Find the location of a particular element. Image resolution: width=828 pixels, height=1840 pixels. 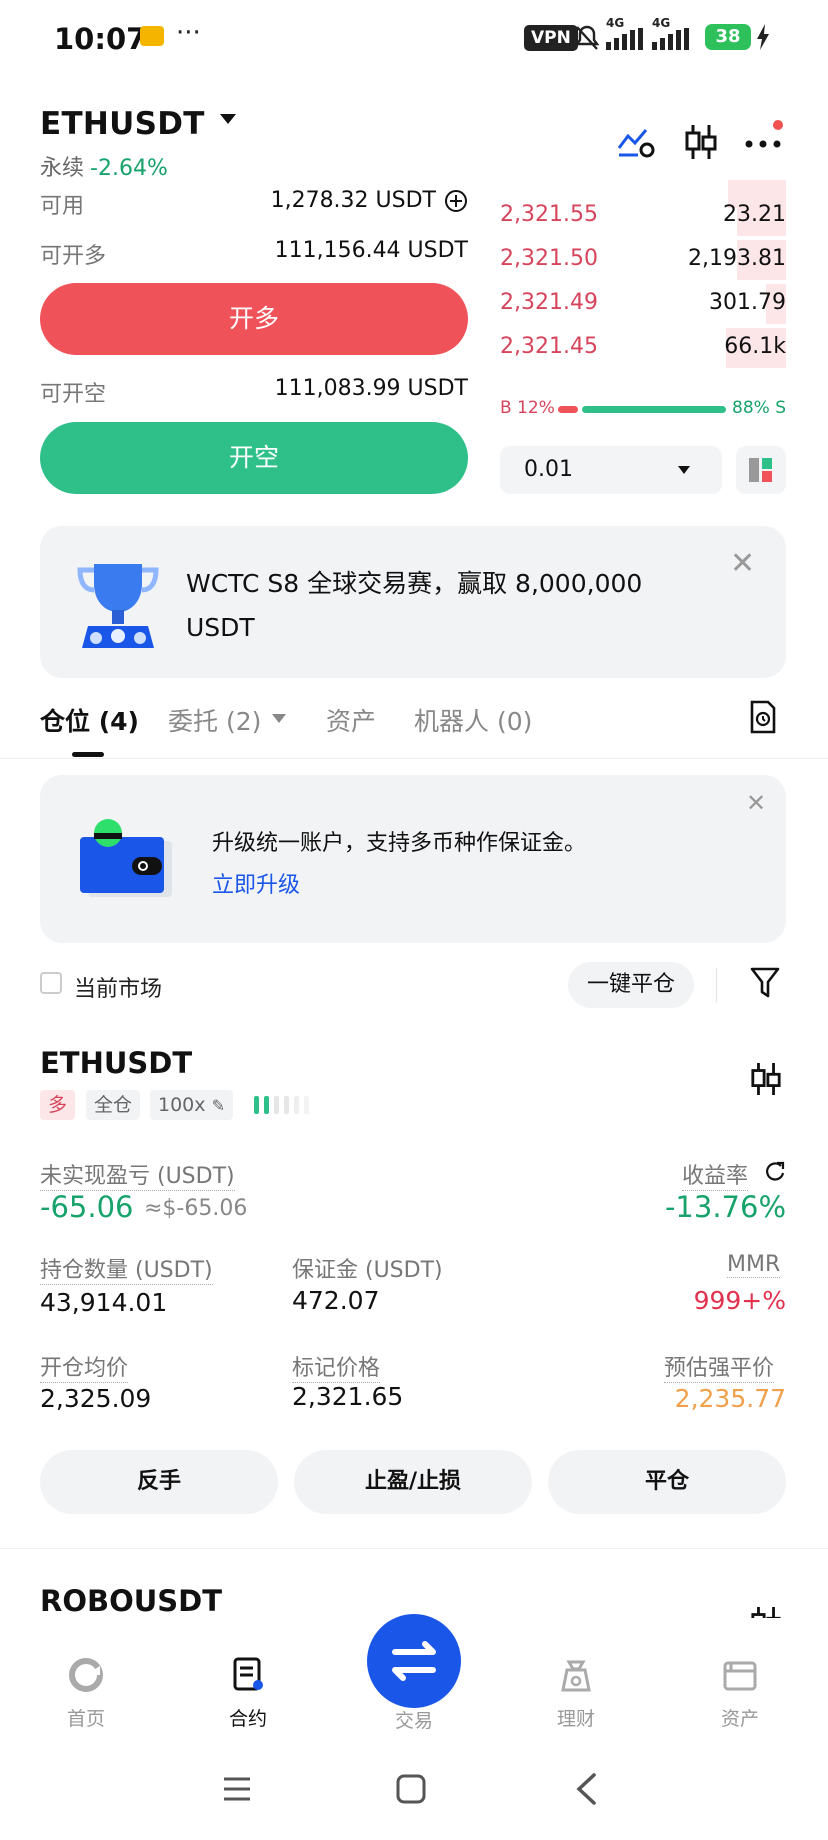

tab-assets: 资产 is located at coordinates (351, 720).